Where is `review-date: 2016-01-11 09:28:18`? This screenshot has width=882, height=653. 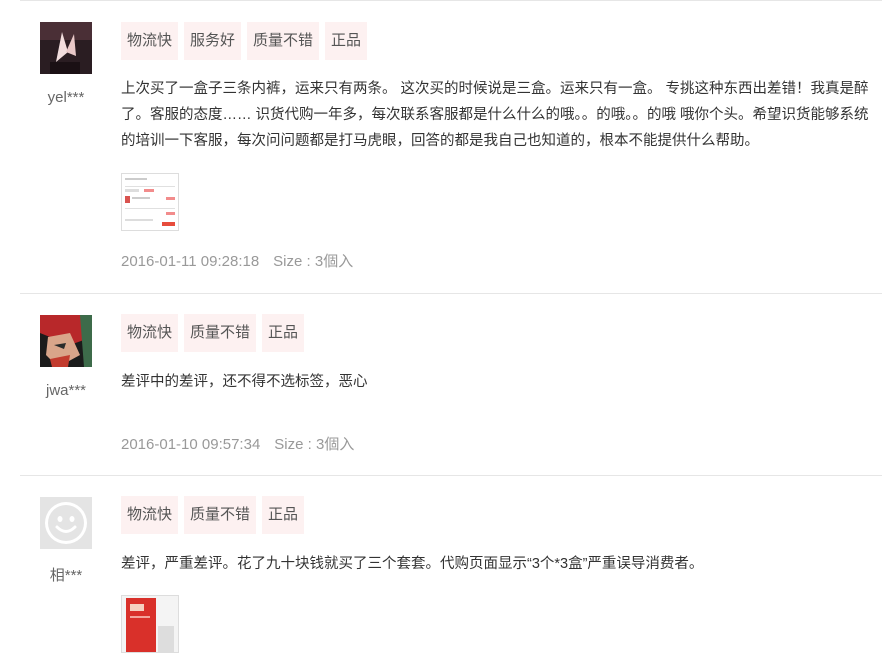 review-date: 2016-01-11 09:28:18 is located at coordinates (190, 261).